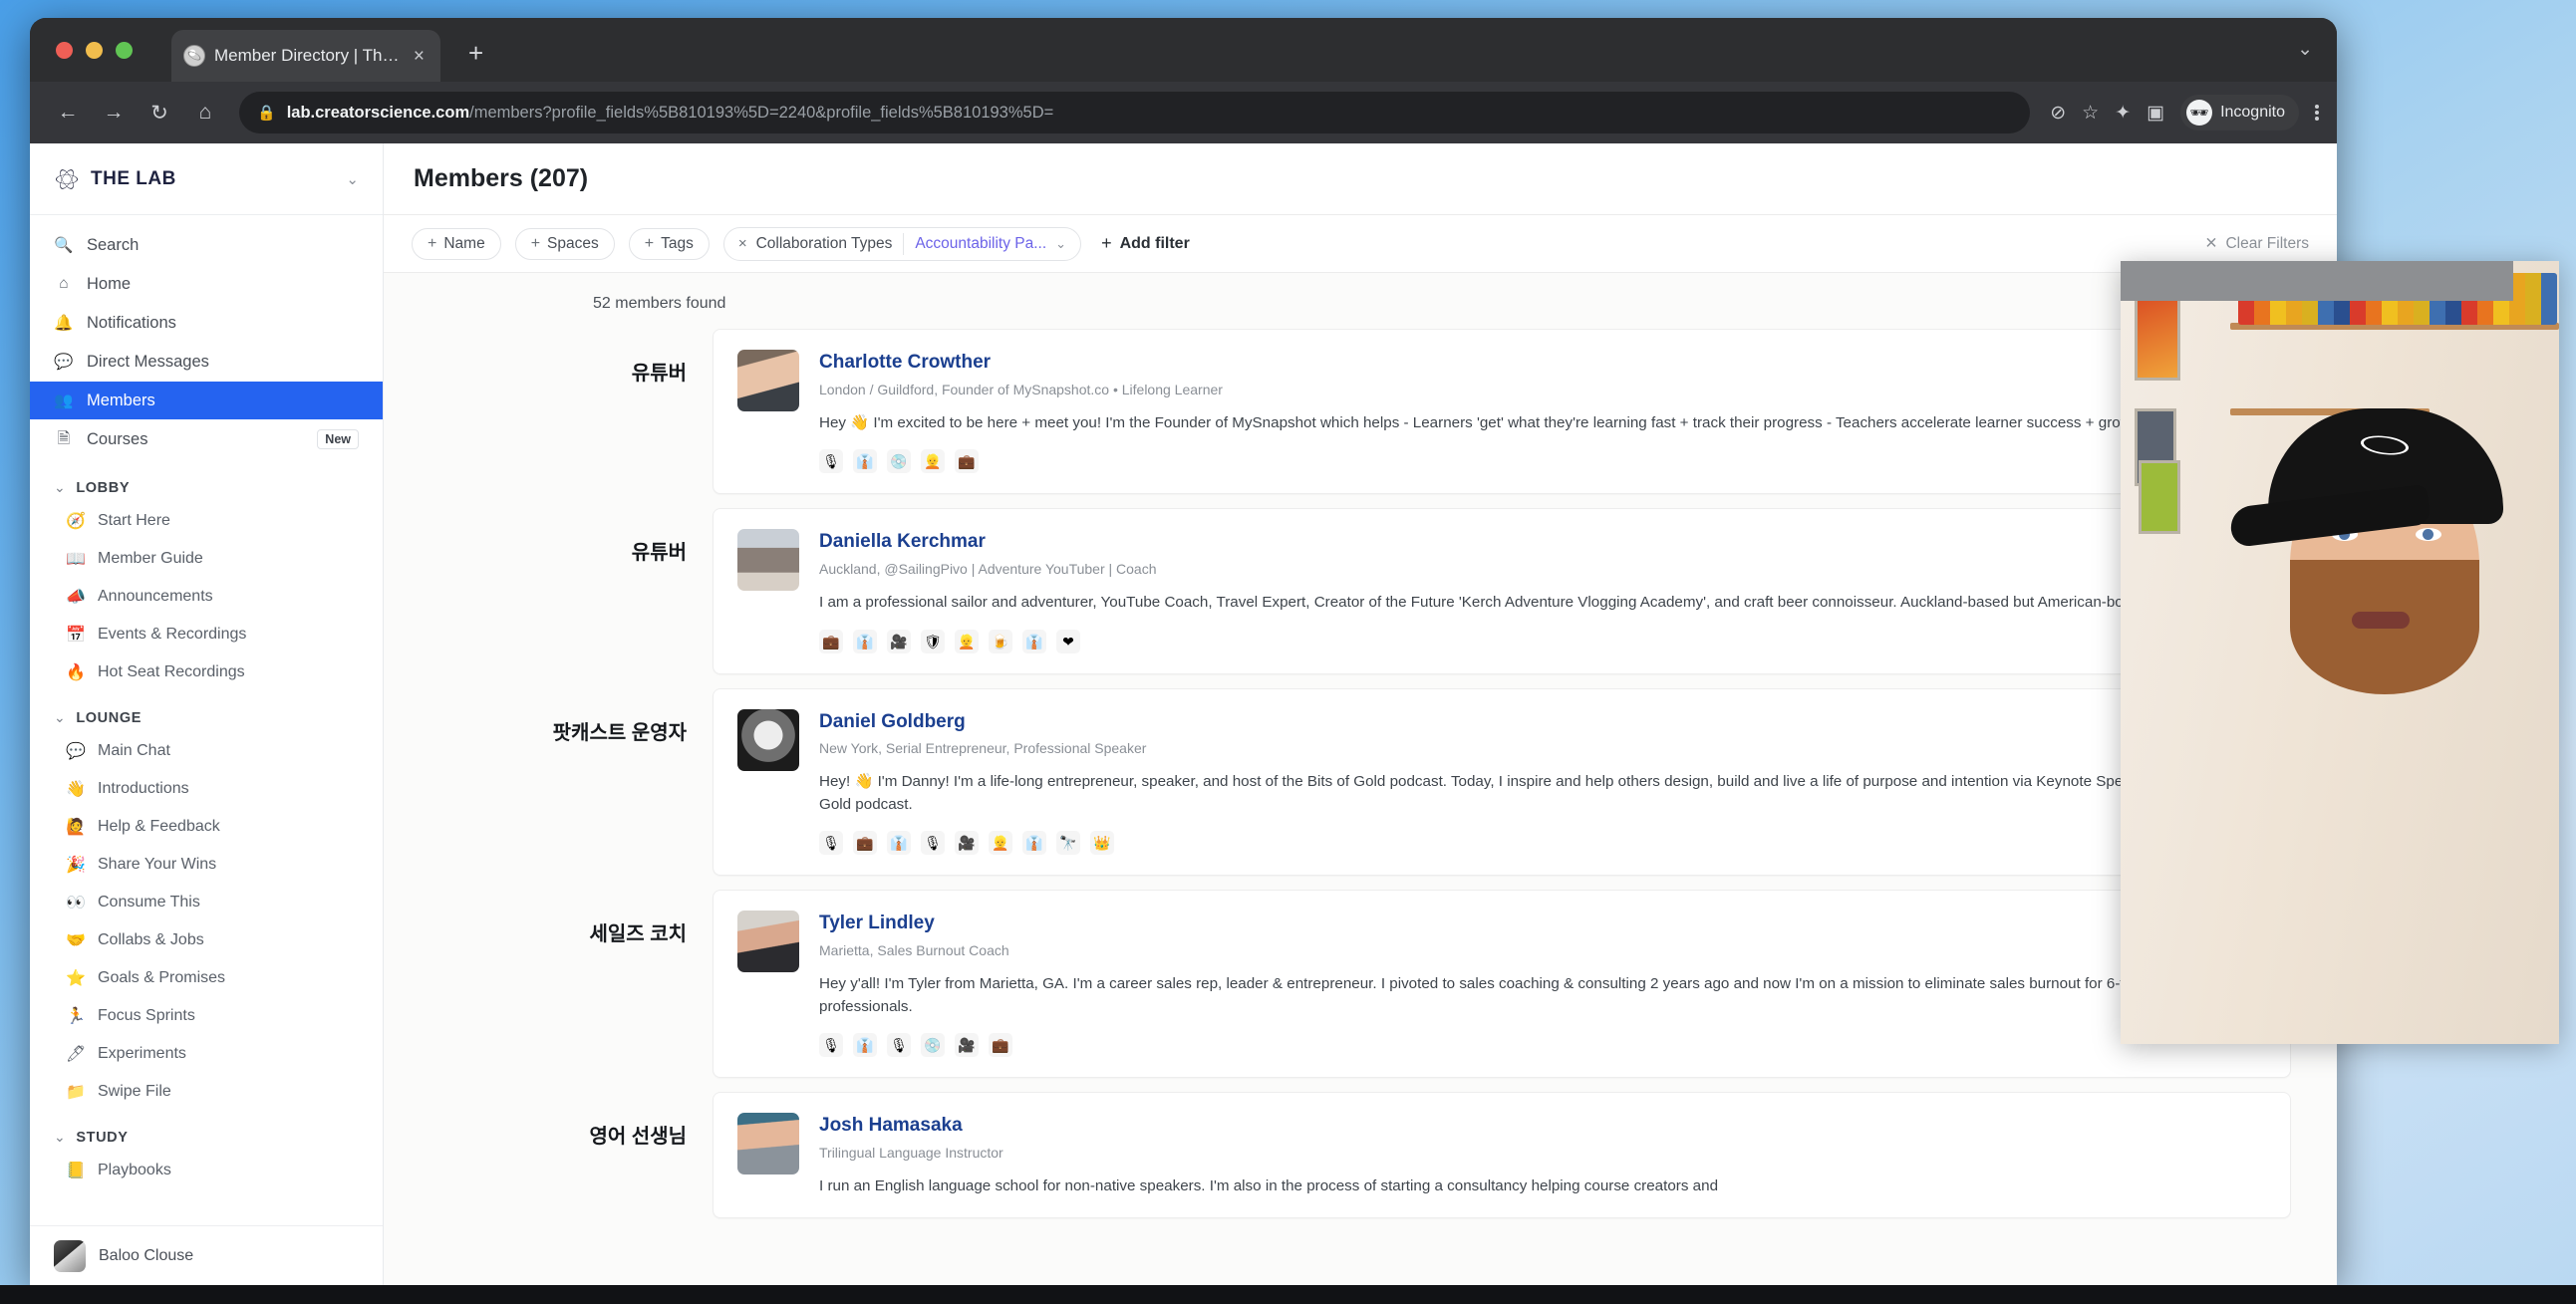 The height and width of the screenshot is (1304, 2576). What do you see at coordinates (206, 902) in the screenshot?
I see `sidebar-item-consume-this: 👀 Consume This` at bounding box center [206, 902].